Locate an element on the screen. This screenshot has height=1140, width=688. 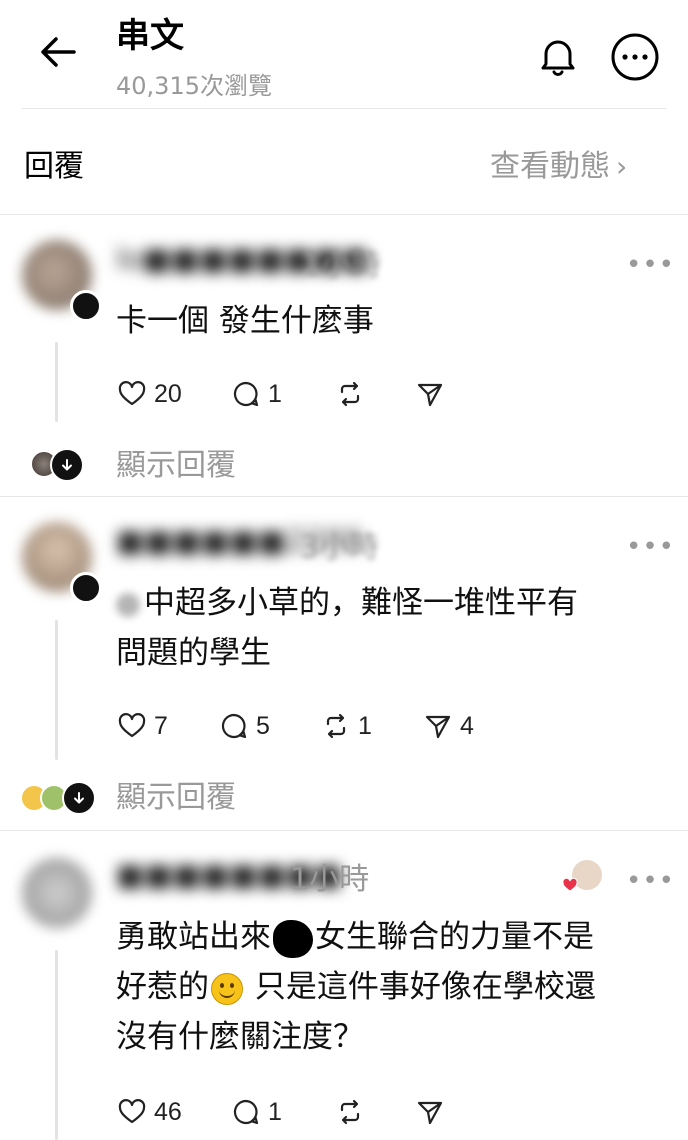
more-options-button is located at coordinates (635, 57).